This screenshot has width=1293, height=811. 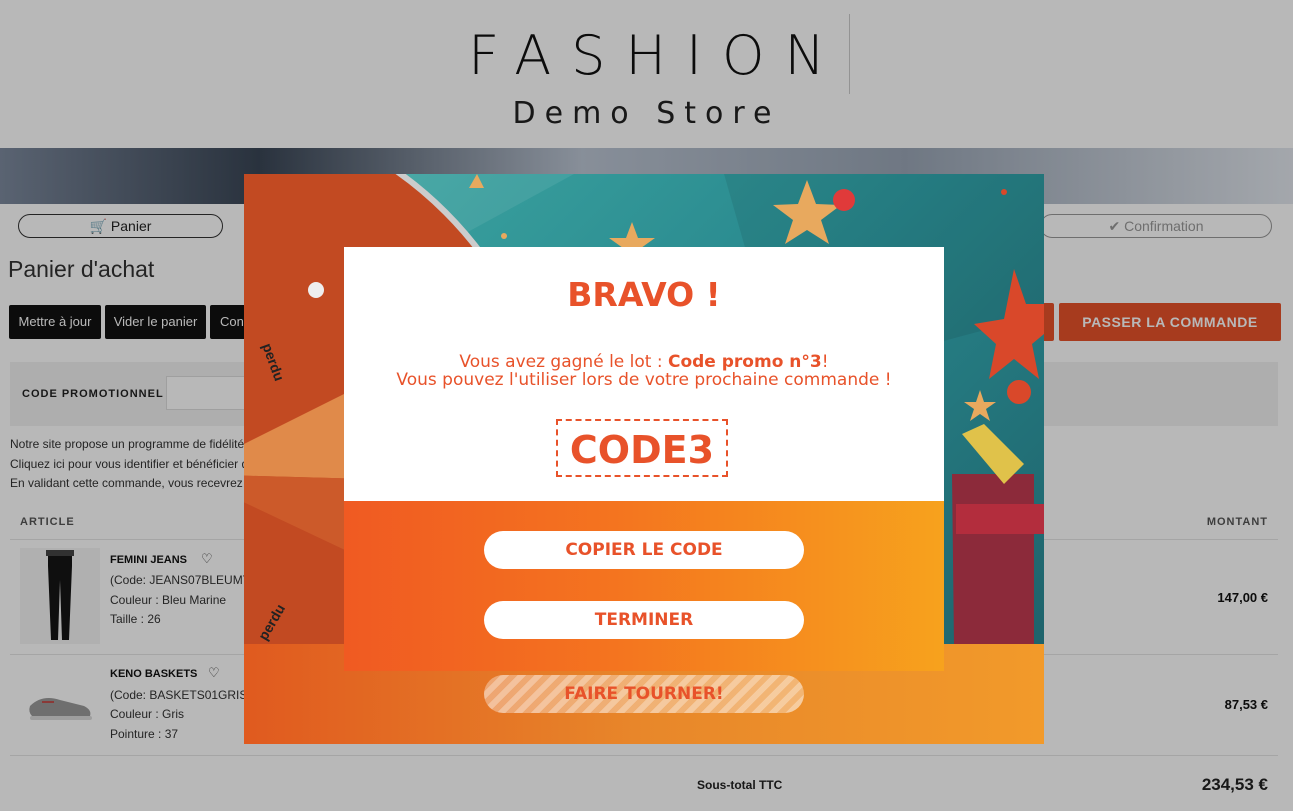 What do you see at coordinates (644, 694) in the screenshot?
I see `spin-button: FAIRE TOURNER!` at bounding box center [644, 694].